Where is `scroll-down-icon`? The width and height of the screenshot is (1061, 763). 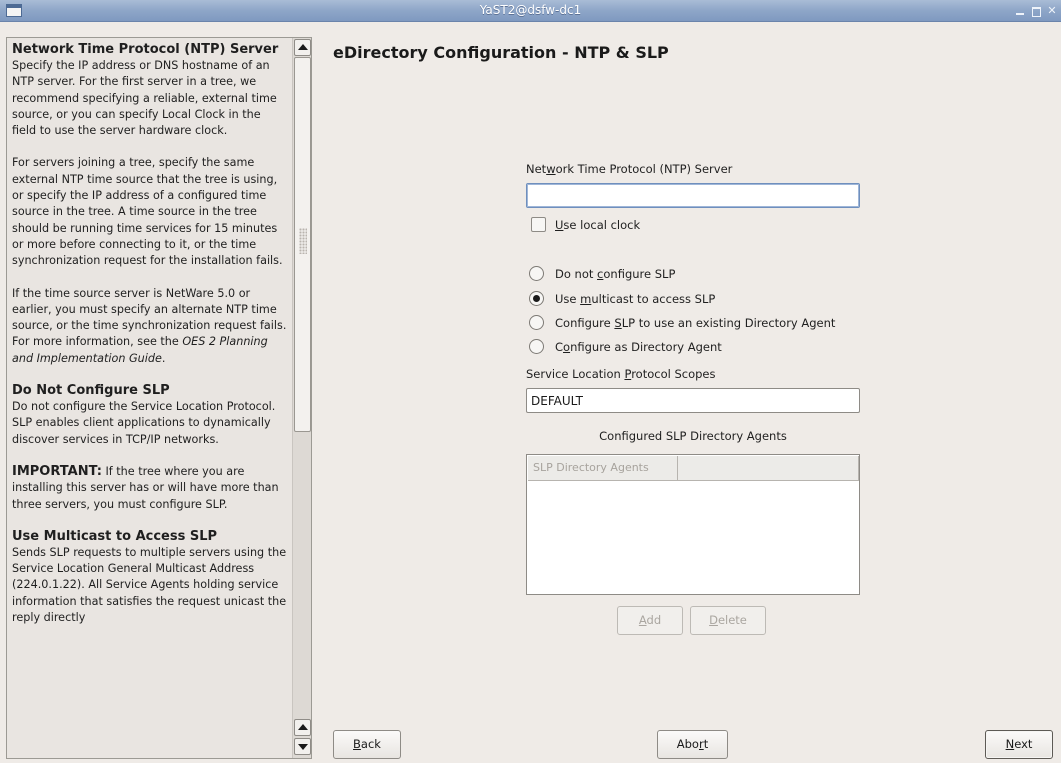 scroll-down-icon is located at coordinates (302, 746).